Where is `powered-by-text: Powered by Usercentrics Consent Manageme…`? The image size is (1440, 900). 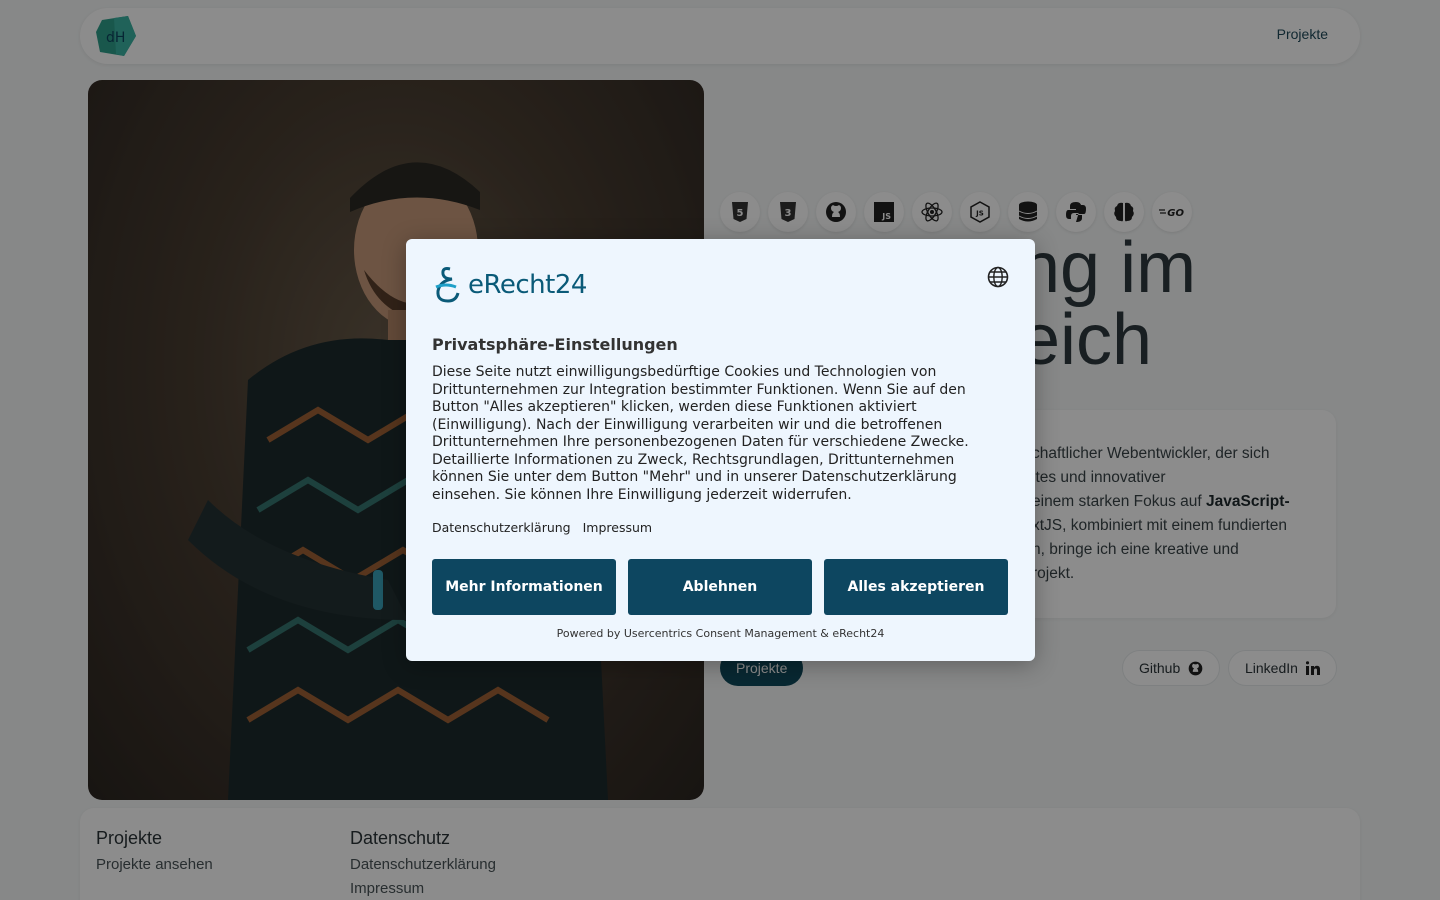 powered-by-text: Powered by Usercentrics Consent Manageme… is located at coordinates (720, 633).